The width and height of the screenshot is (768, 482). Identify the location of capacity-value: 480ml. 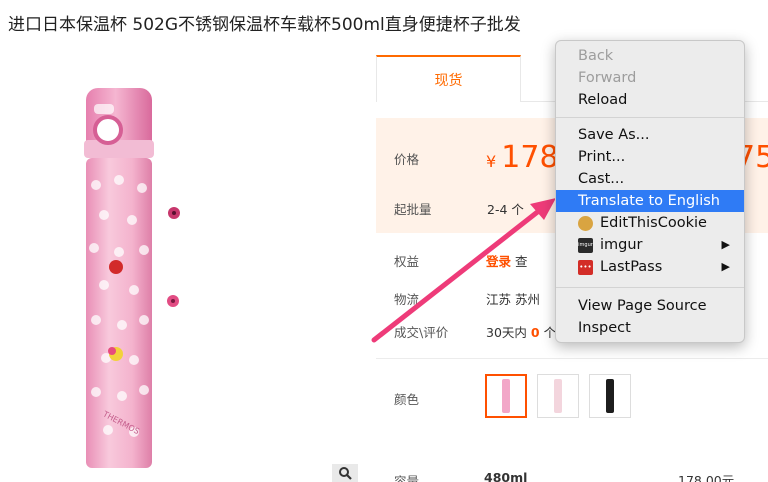
(505, 476).